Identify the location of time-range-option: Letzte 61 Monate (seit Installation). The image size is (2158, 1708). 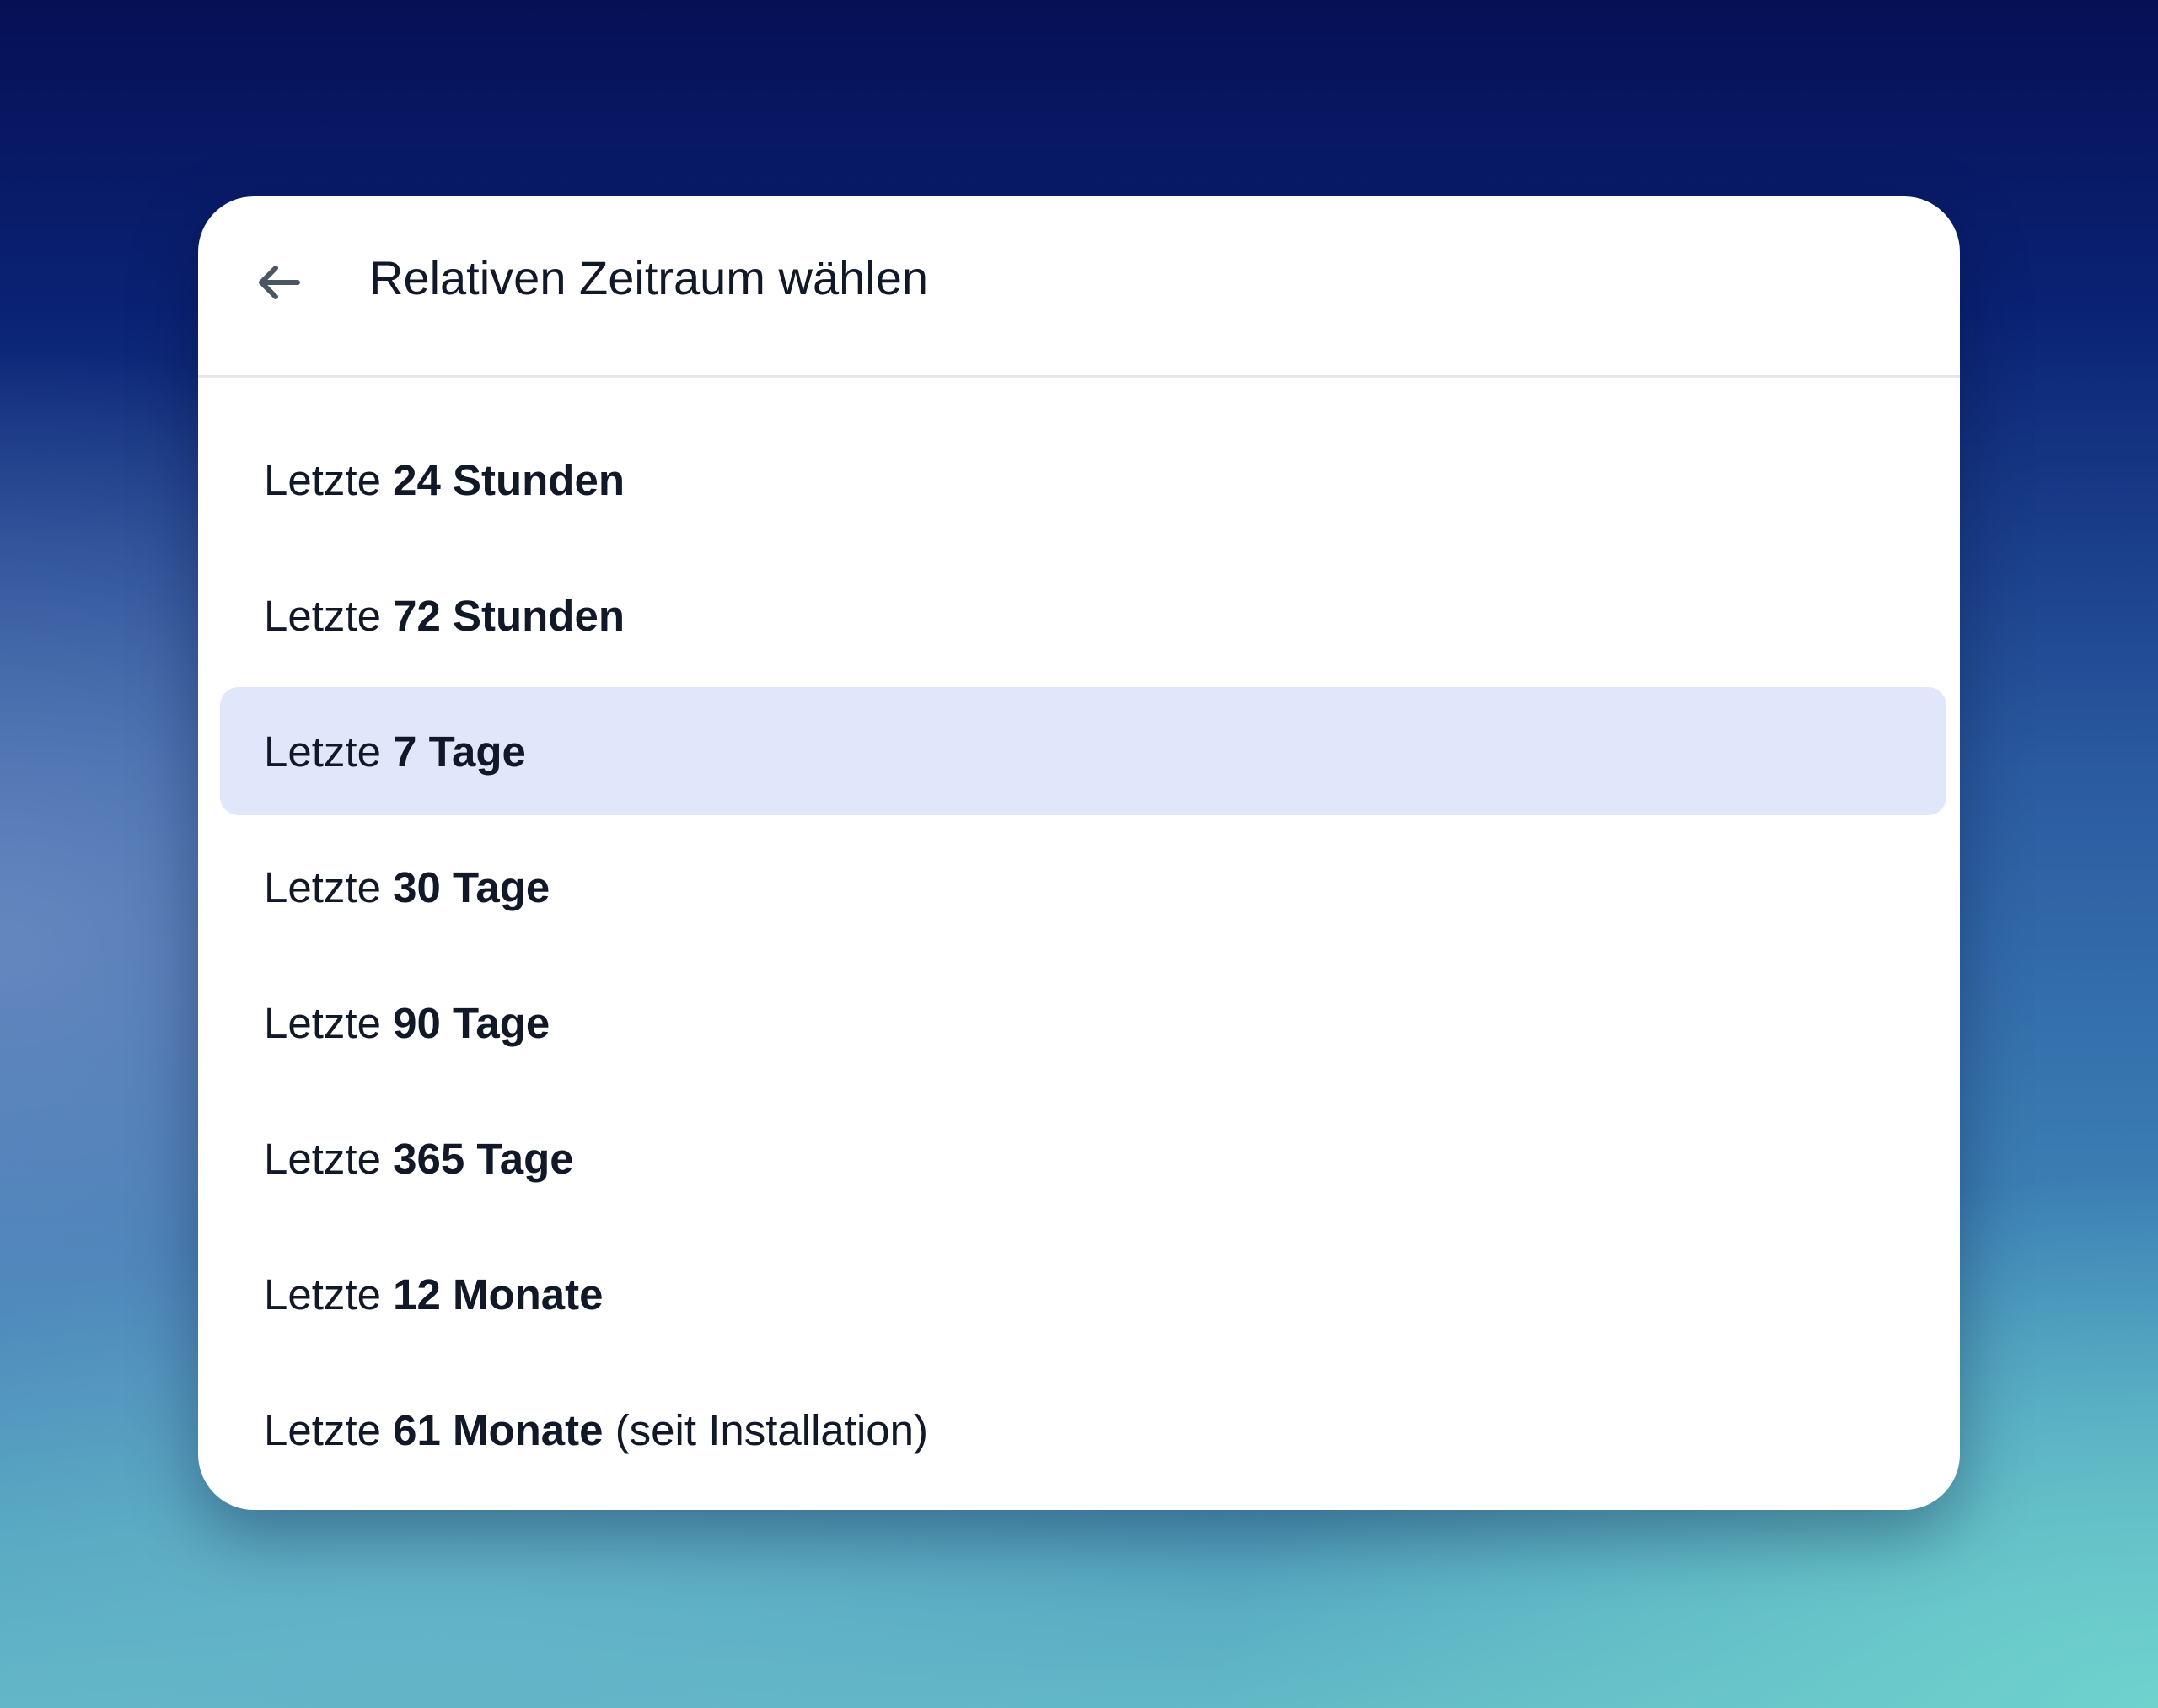
(1083, 1430).